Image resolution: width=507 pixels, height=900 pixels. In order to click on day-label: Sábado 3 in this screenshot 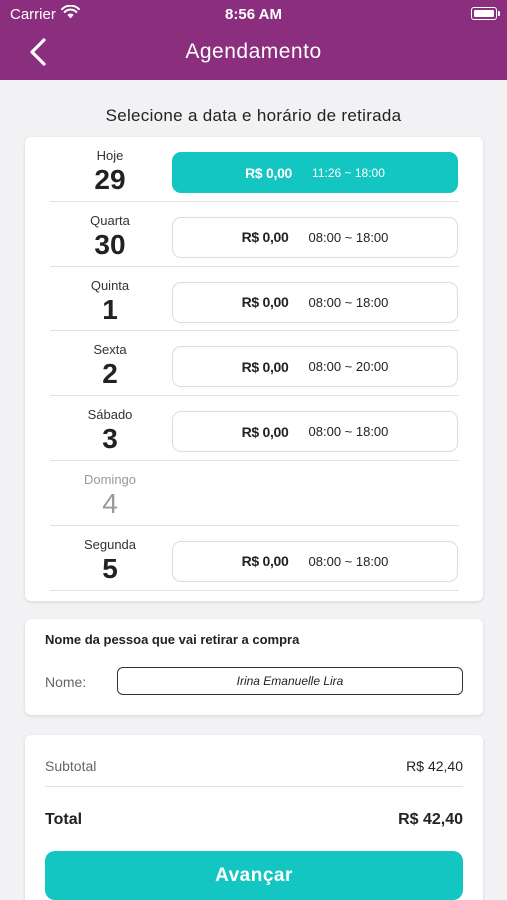, I will do `click(110, 430)`.